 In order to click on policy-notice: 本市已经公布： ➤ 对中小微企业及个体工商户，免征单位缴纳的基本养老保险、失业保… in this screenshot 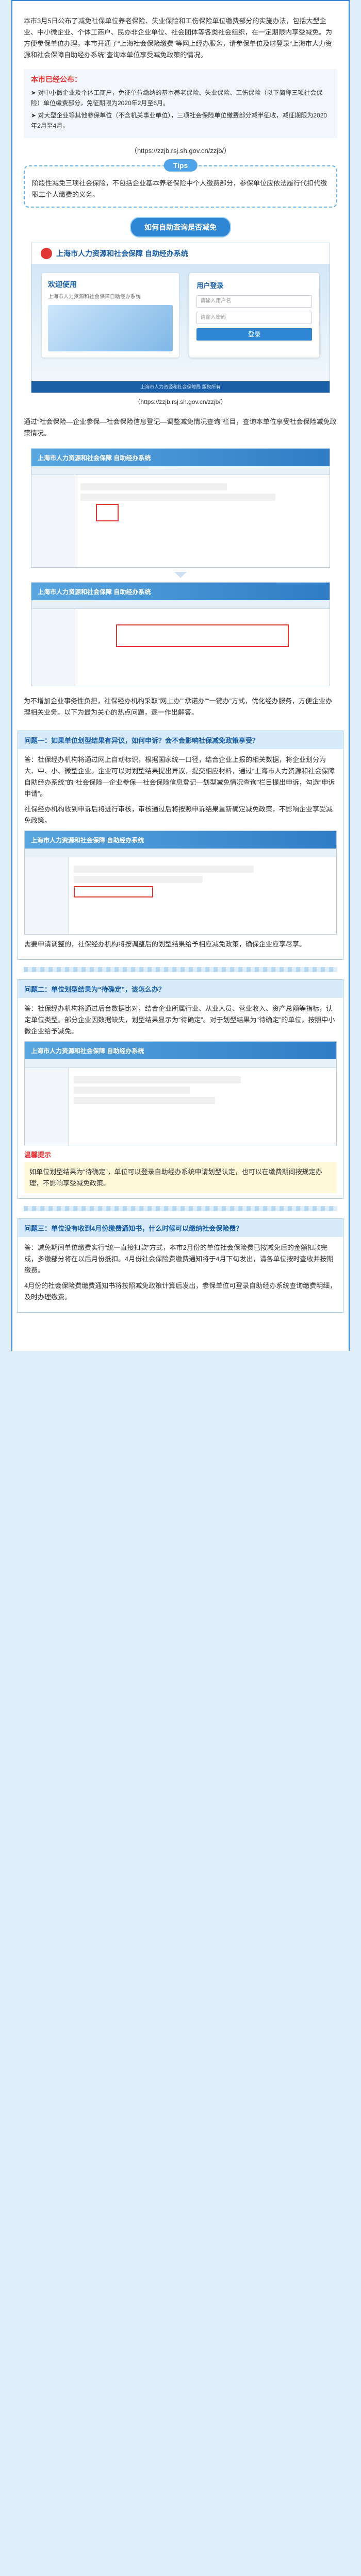, I will do `click(180, 103)`.